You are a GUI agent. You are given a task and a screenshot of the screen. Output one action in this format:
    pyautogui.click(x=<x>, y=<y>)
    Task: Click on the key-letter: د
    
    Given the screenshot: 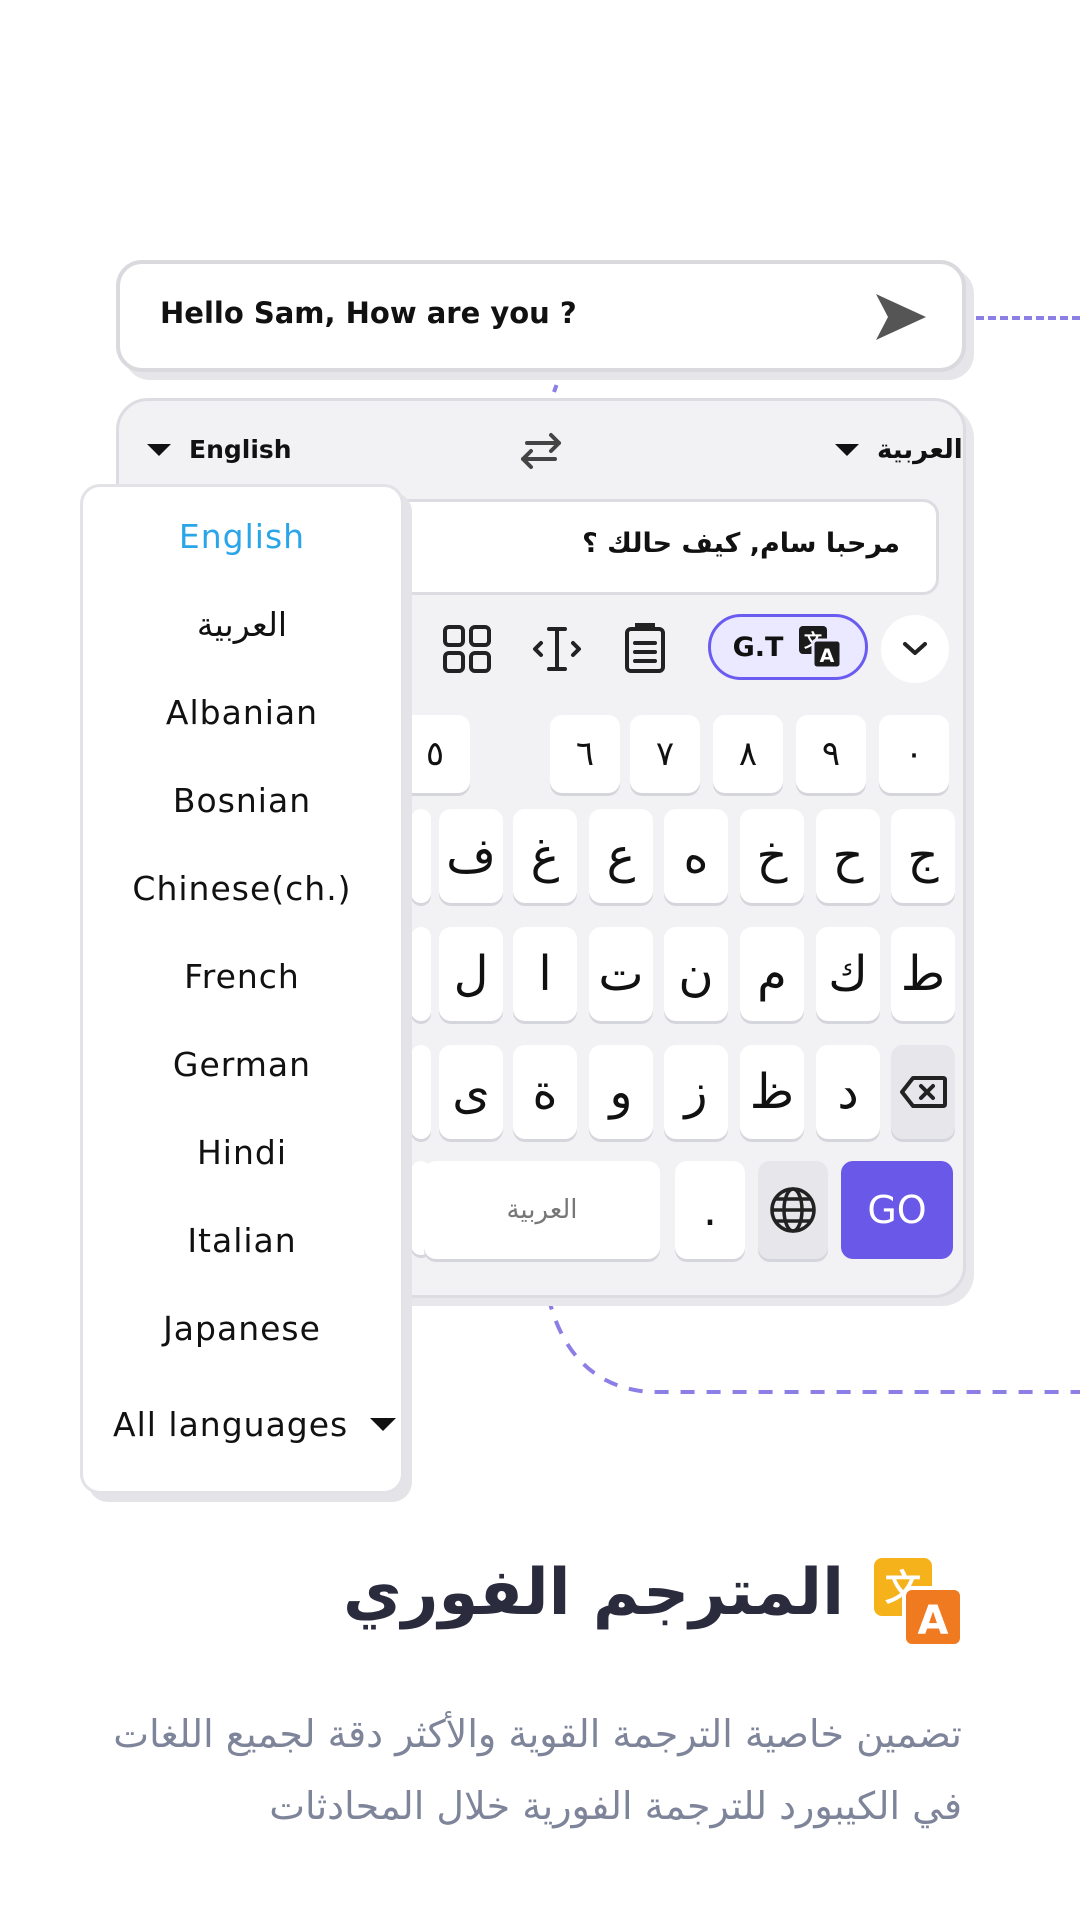 What is the action you would take?
    pyautogui.click(x=848, y=1092)
    